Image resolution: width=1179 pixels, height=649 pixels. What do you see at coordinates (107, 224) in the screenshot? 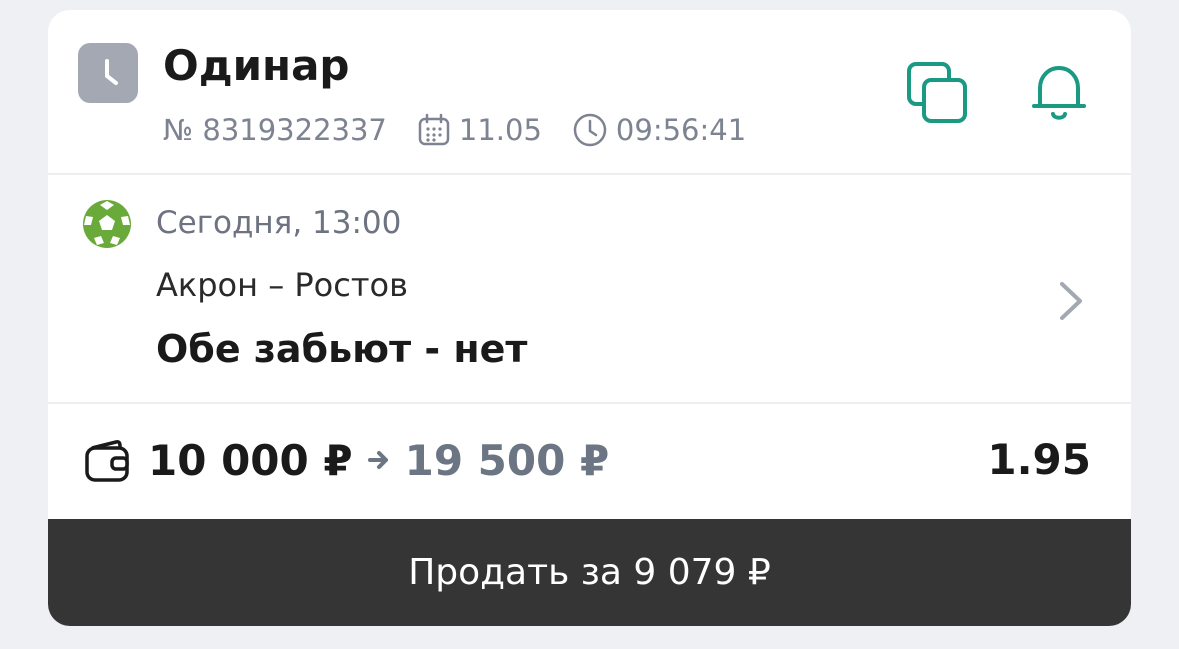
I see `soccer-ball-icon` at bounding box center [107, 224].